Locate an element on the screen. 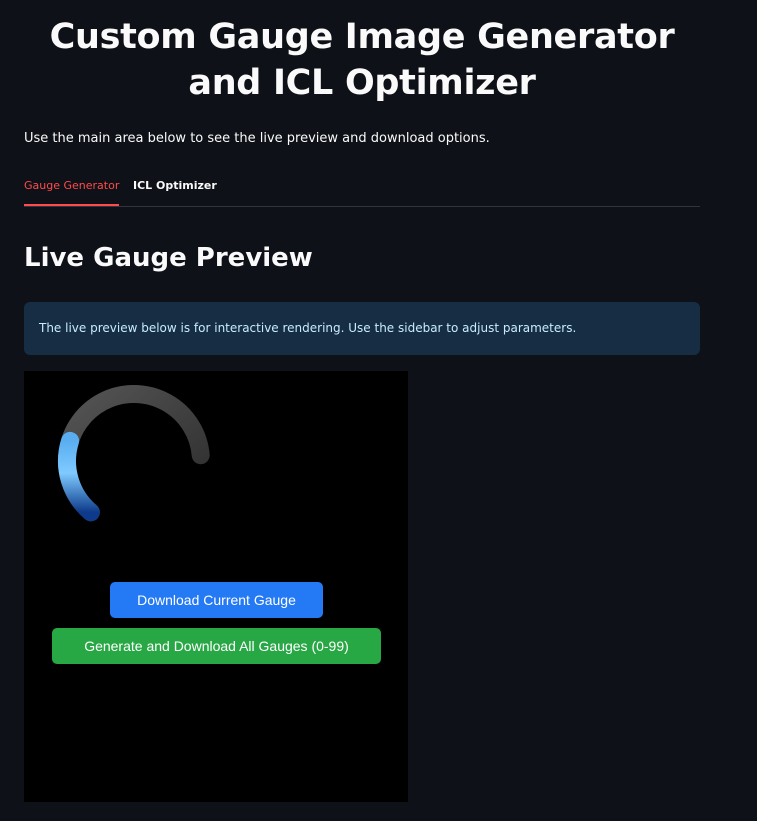 Image resolution: width=757 pixels, height=821 pixels. tab-bar: Gauge Generator ICL Optimizer is located at coordinates (362, 190).